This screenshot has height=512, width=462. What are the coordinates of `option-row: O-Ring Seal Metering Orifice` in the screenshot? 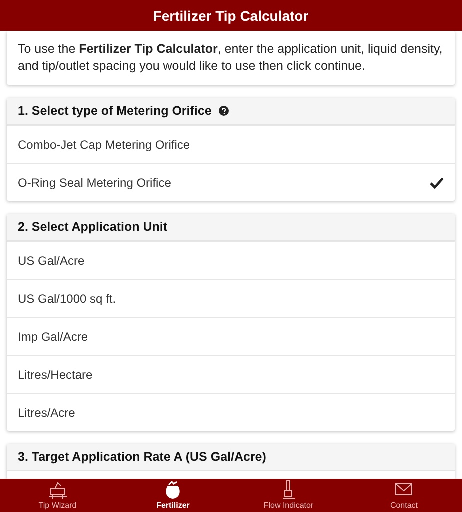 It's located at (231, 182).